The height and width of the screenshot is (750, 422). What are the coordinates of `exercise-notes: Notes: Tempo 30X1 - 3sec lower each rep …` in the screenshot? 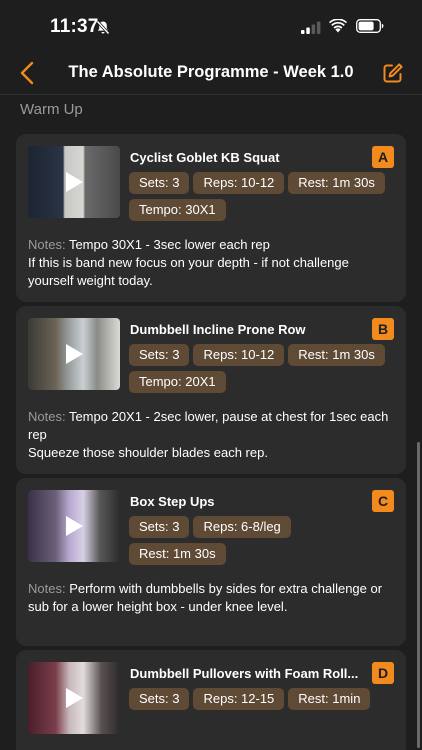 It's located at (211, 263).